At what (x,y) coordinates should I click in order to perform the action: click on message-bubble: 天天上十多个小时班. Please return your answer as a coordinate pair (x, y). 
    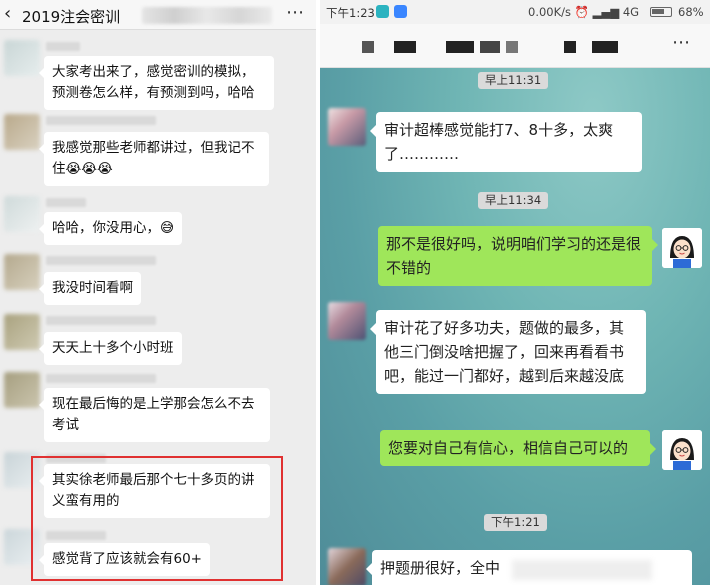
    Looking at the image, I should click on (110, 348).